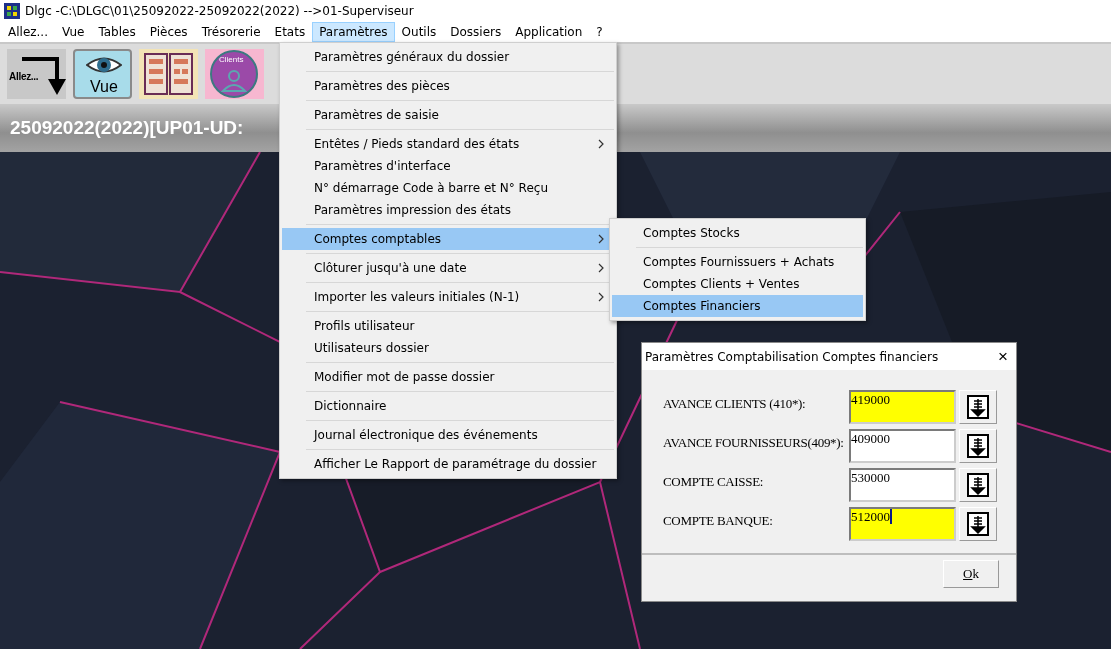 The height and width of the screenshot is (649, 1111). I want to click on menu-entry: Afficher Le Rapport de paramétrage du dossier, so click(448, 464).